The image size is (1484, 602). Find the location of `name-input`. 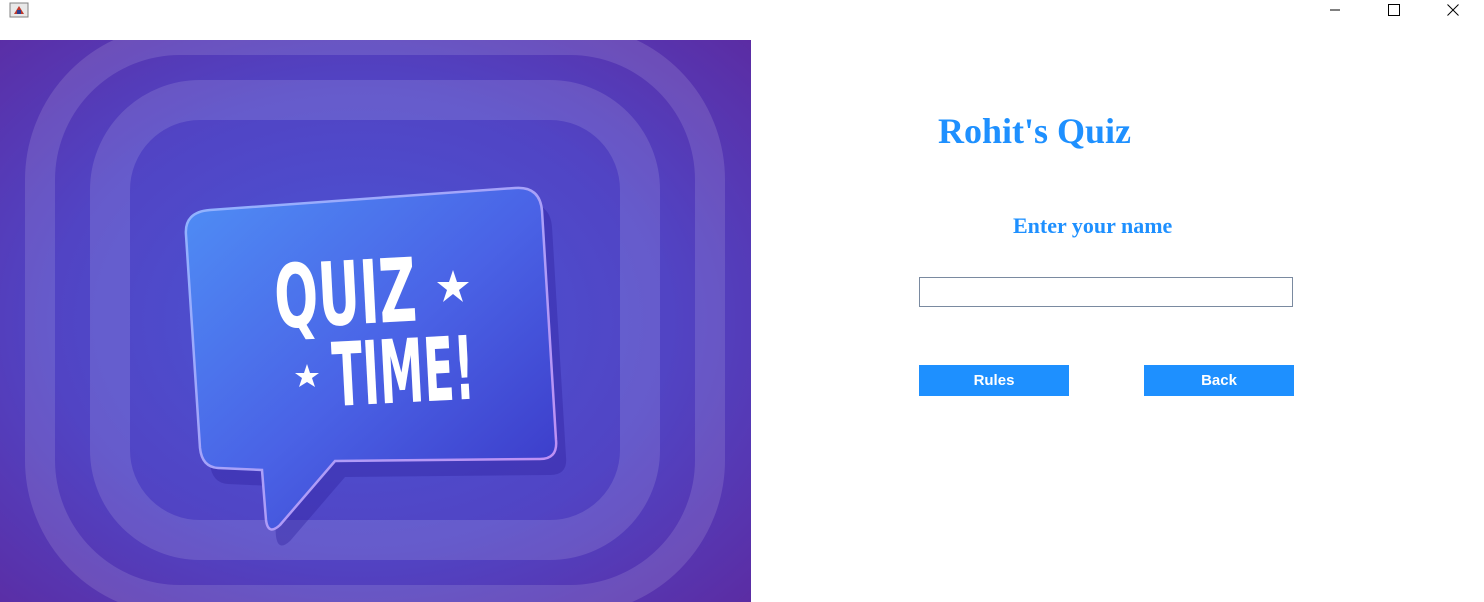

name-input is located at coordinates (1106, 292).